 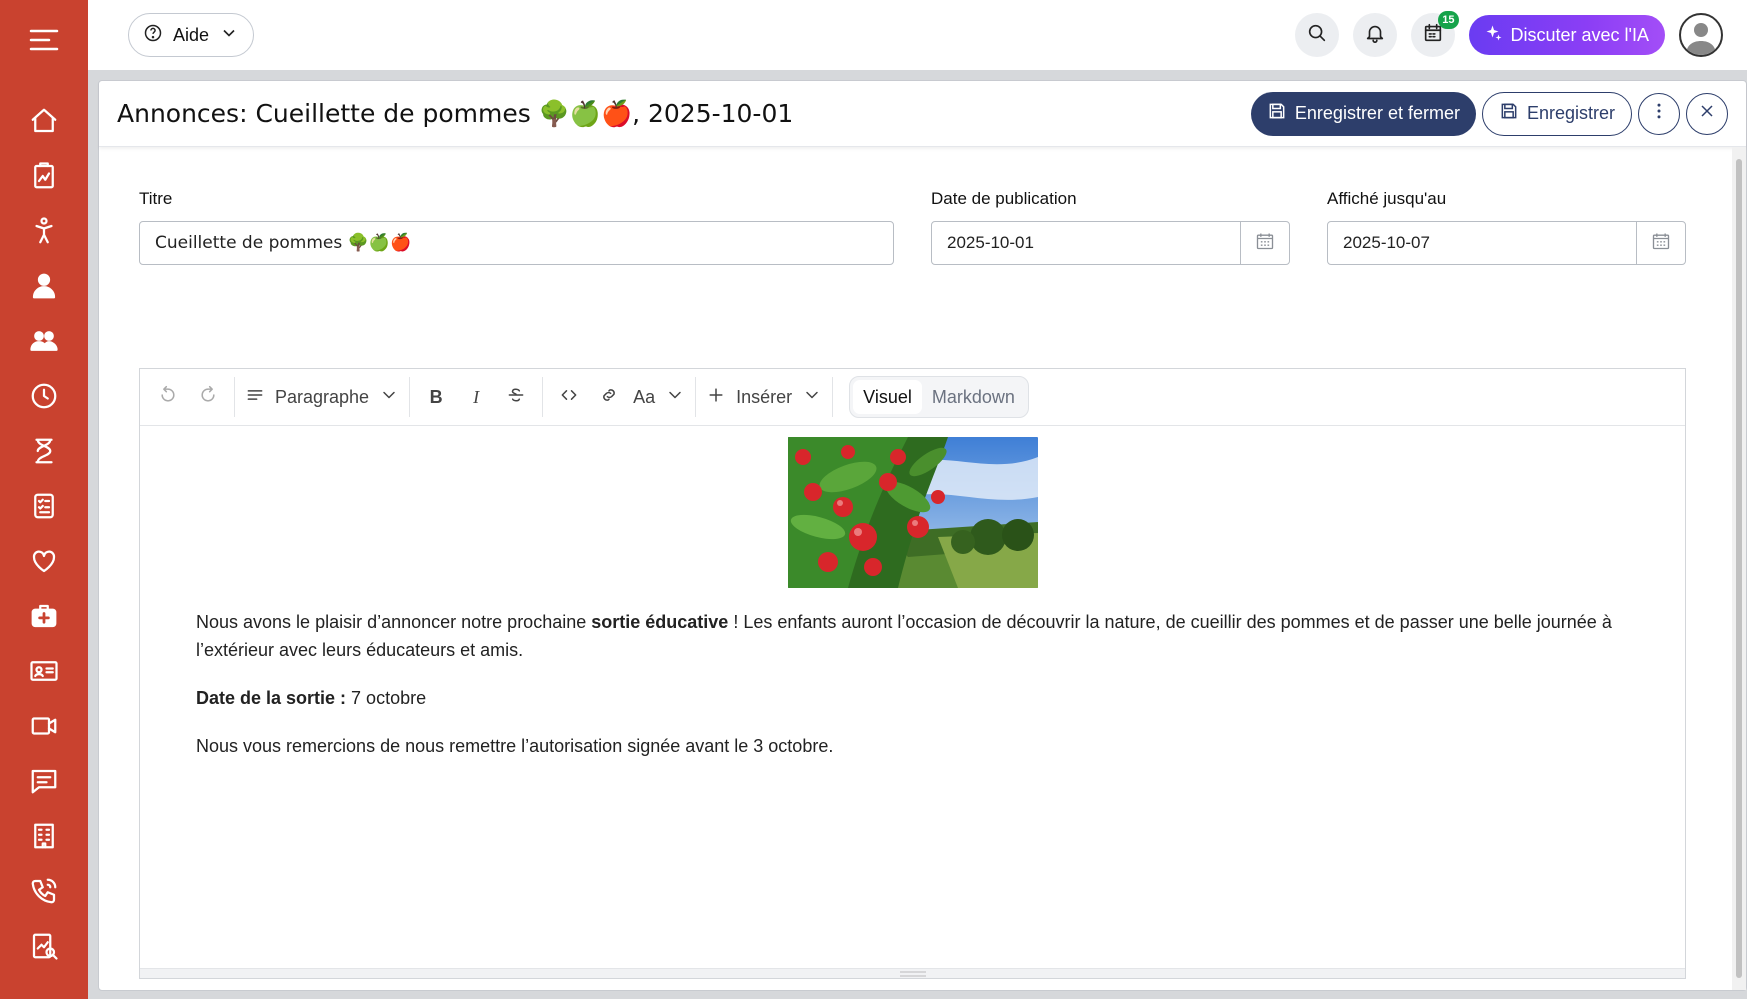 I want to click on sidebar-item-waiting, so click(x=44, y=453).